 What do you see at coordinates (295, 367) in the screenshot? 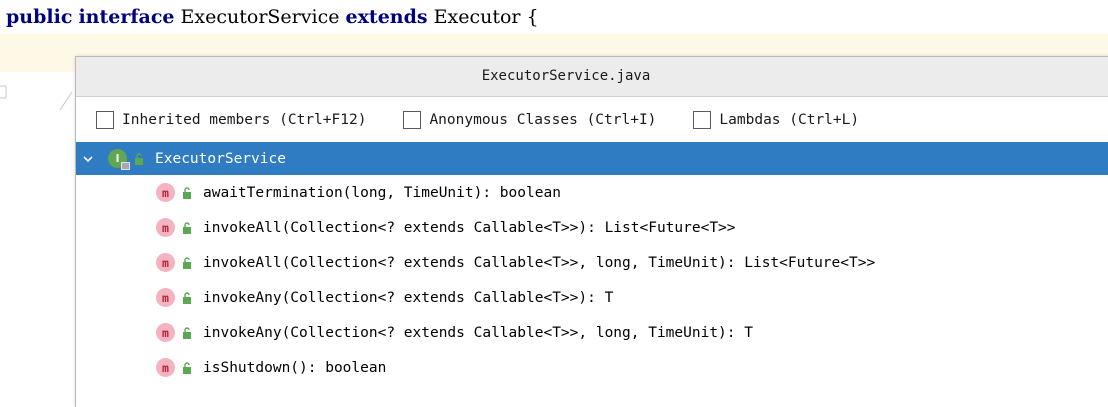
I see `method-signature: isShutdown(): boolean` at bounding box center [295, 367].